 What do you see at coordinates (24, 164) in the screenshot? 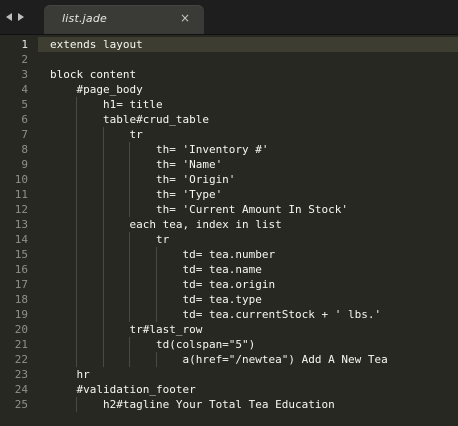
I see `line-number: 9` at bounding box center [24, 164].